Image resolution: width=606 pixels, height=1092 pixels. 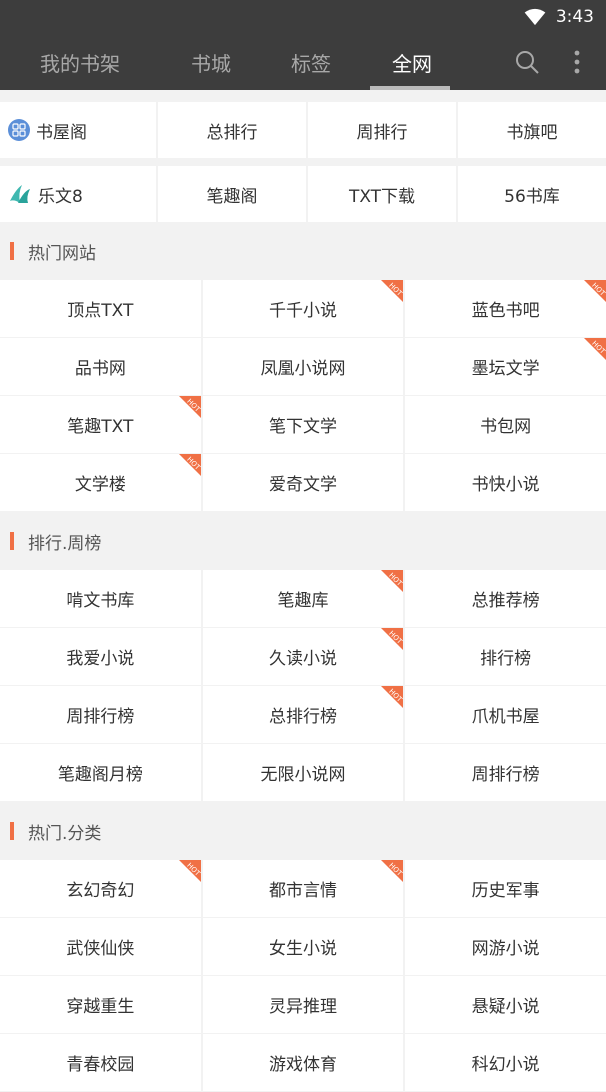 I want to click on quick-link-label: 乐文8, so click(x=60, y=196).